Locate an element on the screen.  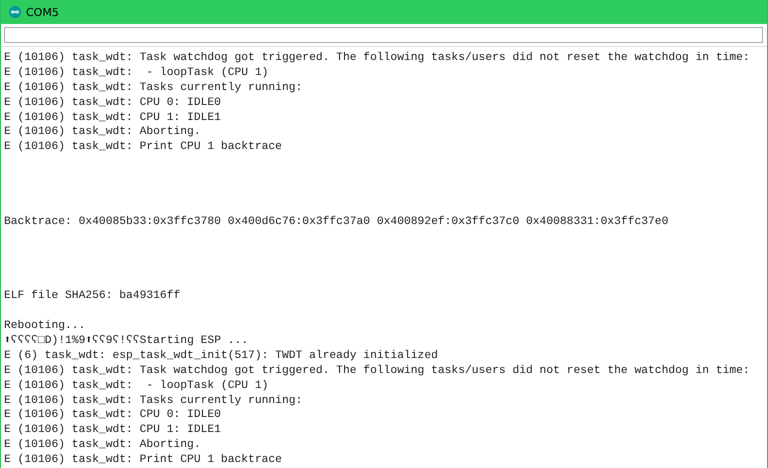
log-line: E (6) task_wdt: esp_task_wdt_init(517): TWDT already initialized is located at coordinates (221, 356).